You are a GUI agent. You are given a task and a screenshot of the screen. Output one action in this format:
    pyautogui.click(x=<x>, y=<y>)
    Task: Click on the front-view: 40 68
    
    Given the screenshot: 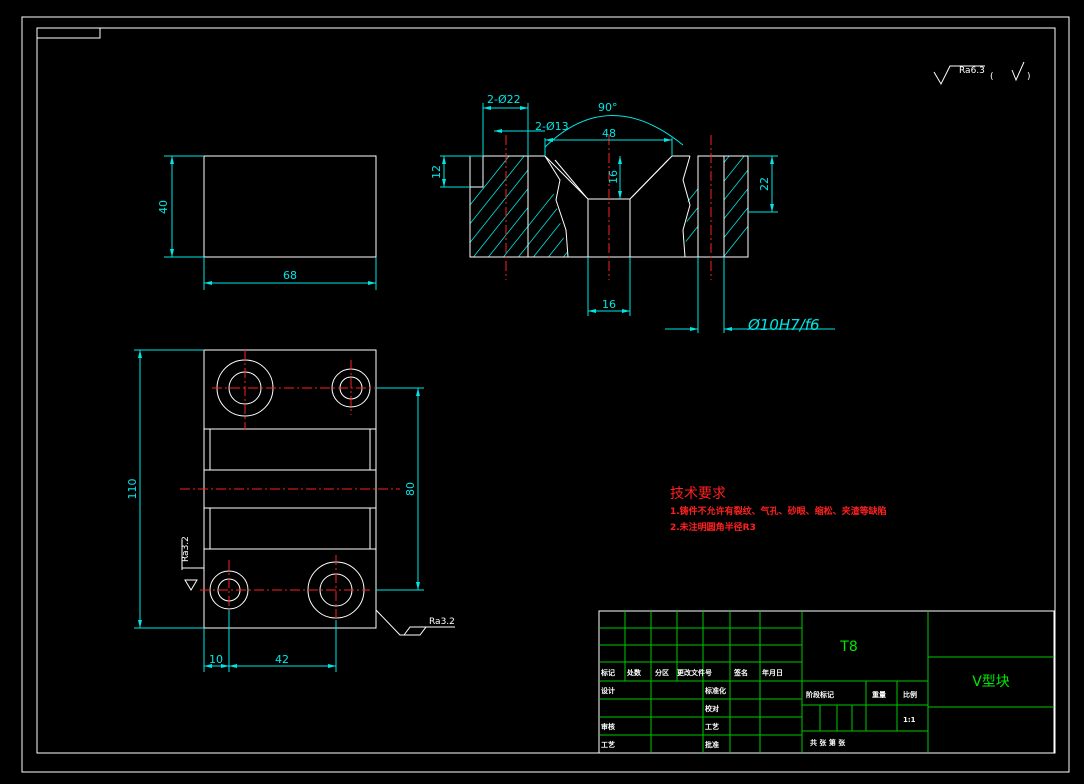 What is the action you would take?
    pyautogui.click(x=267, y=222)
    